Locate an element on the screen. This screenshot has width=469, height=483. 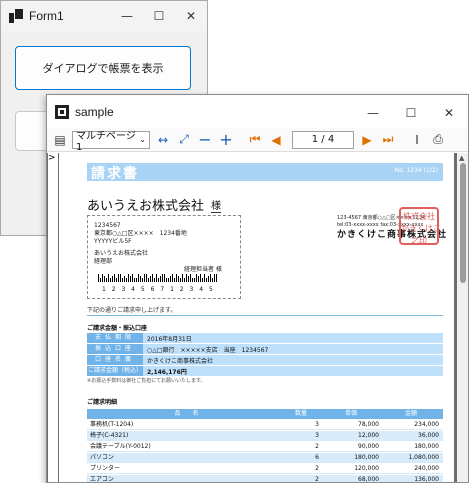
billing-note: ※お振込手数料は御社ご負担にてお願いいたします。 is located at coordinates (146, 381).